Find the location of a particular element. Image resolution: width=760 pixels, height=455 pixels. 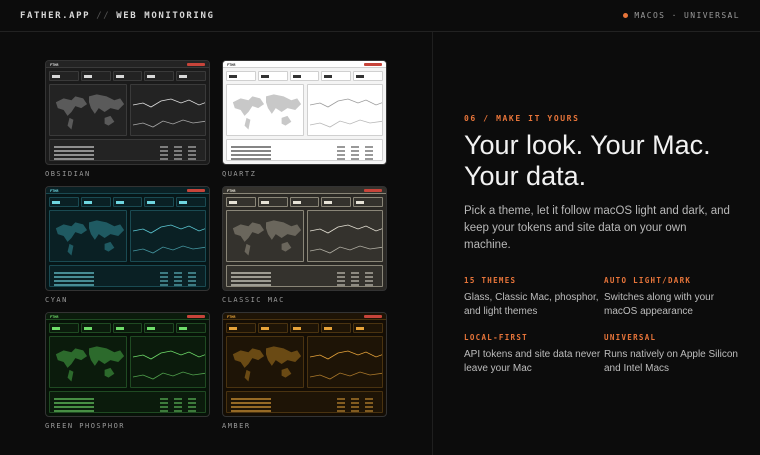

brand-name: FATHER.APP is located at coordinates (55, 16).